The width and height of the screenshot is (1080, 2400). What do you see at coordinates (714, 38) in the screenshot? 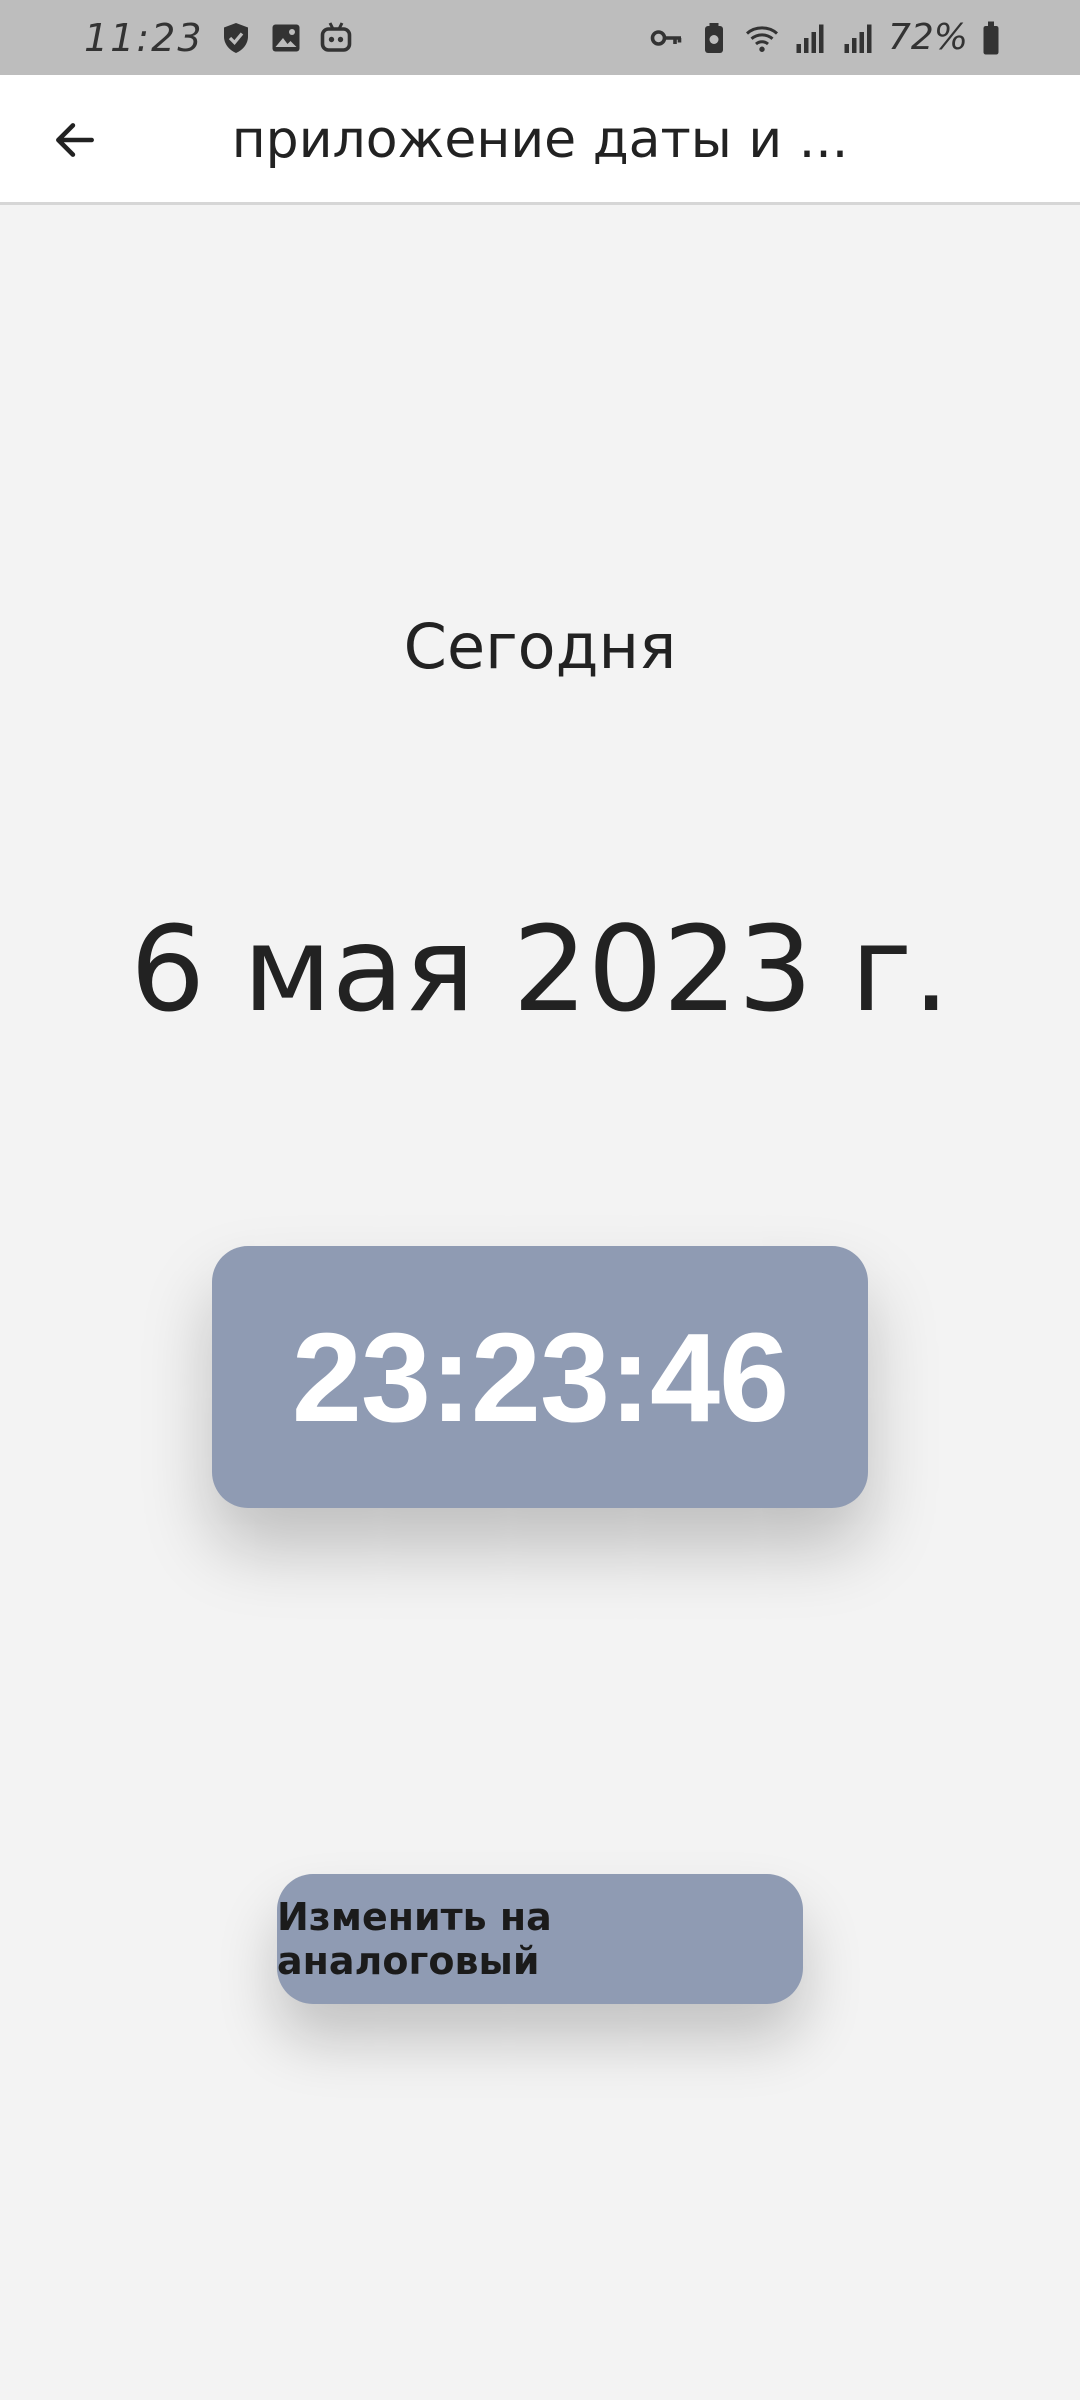
I see `battery-saver-icon` at bounding box center [714, 38].